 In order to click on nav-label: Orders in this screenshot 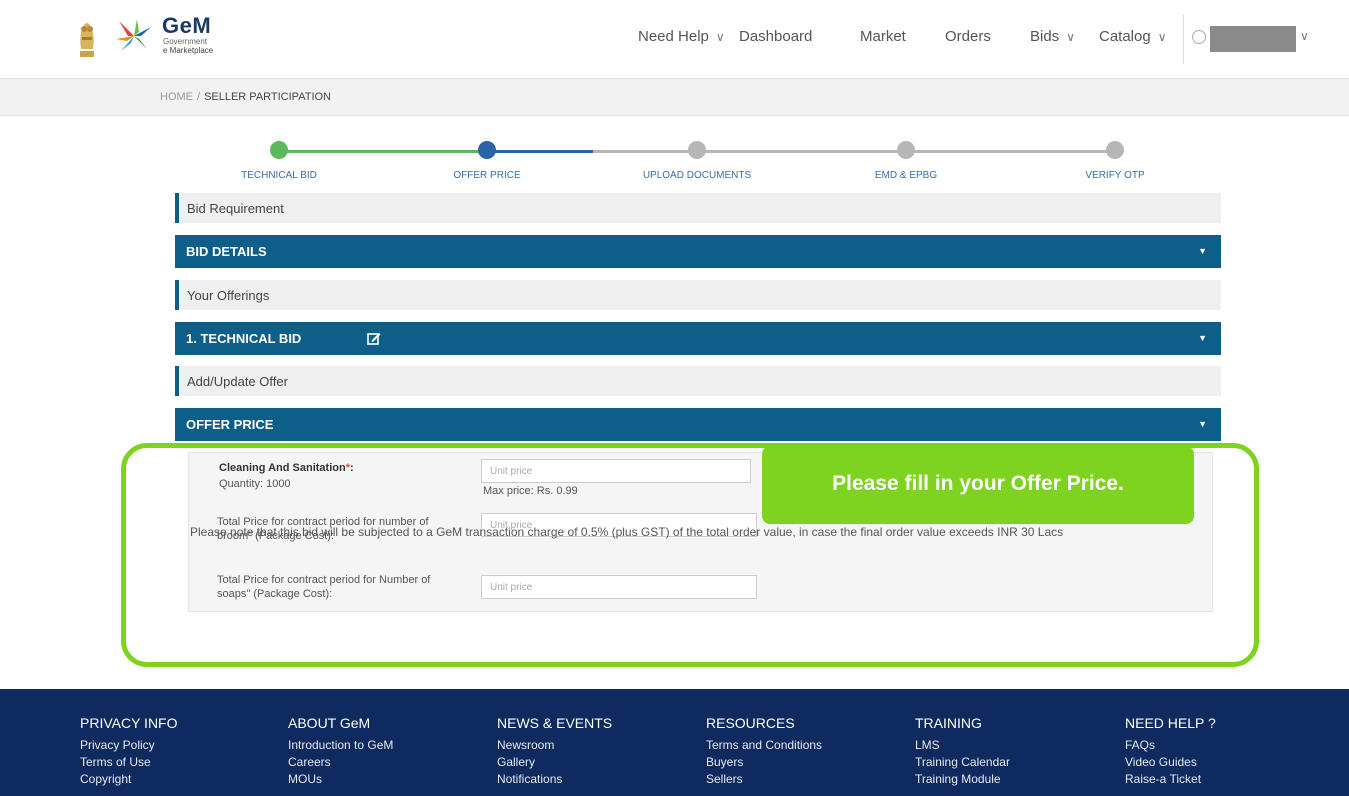, I will do `click(968, 36)`.